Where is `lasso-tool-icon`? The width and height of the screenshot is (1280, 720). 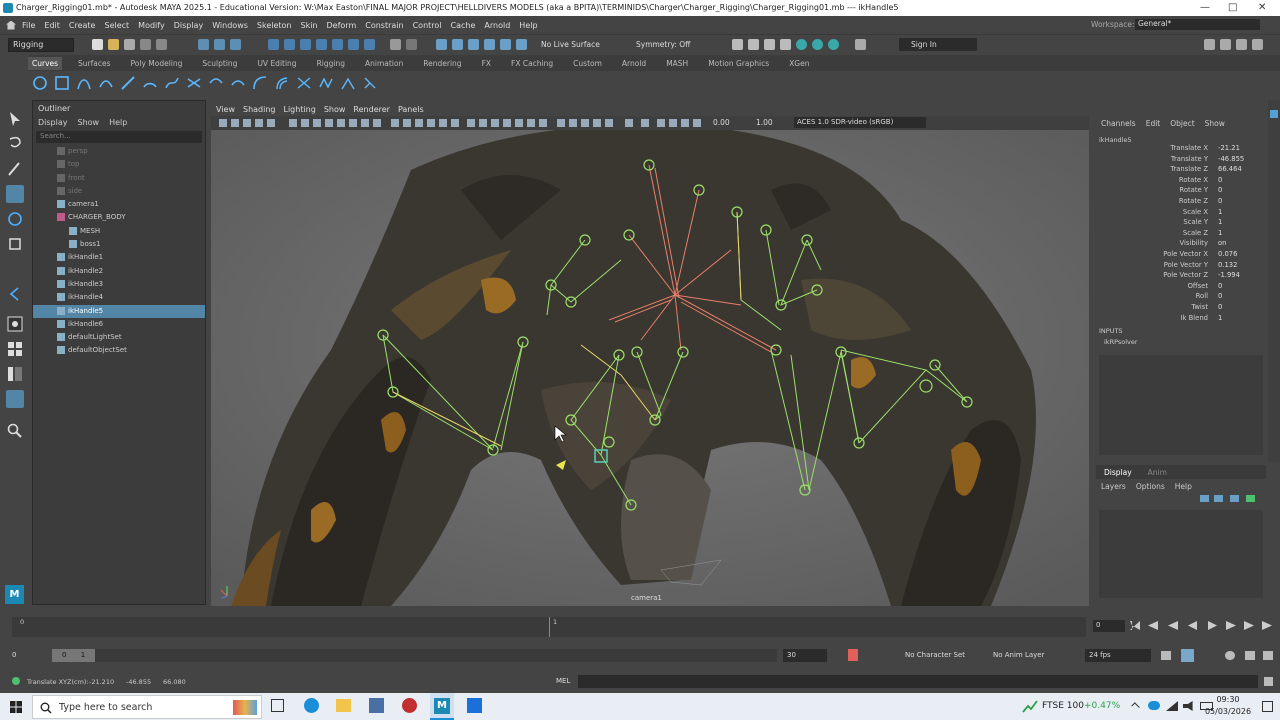 lasso-tool-icon is located at coordinates (15, 144).